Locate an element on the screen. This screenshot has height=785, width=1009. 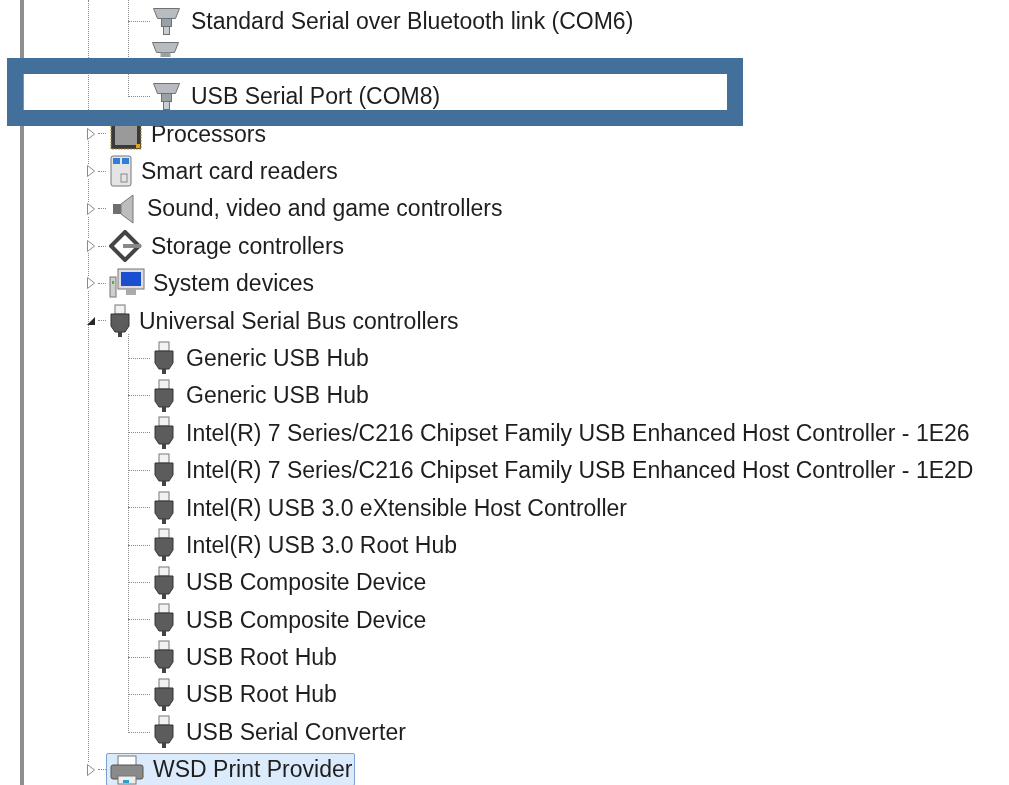
expanded-arrow-icon is located at coordinates (91, 320).